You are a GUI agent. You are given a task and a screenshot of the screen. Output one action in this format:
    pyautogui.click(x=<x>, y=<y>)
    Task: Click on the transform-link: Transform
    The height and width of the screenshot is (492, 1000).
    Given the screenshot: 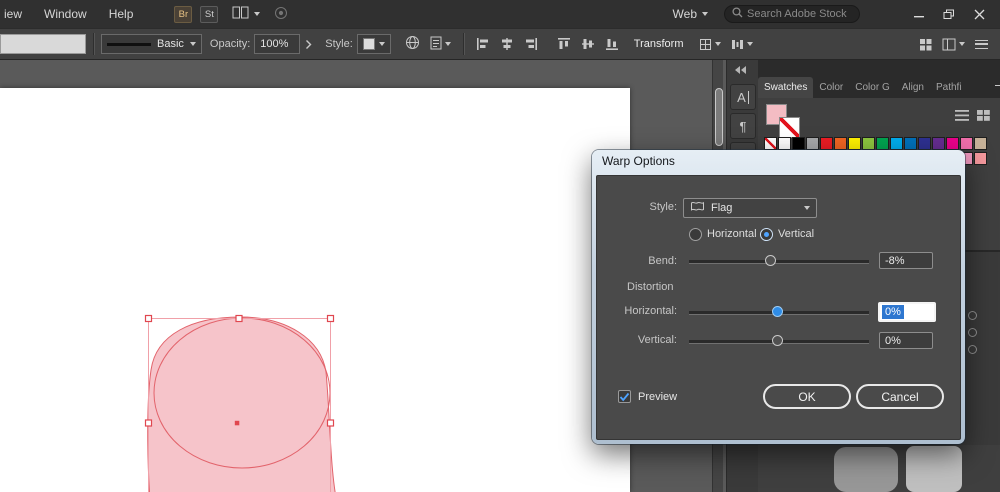 What is the action you would take?
    pyautogui.click(x=659, y=44)
    